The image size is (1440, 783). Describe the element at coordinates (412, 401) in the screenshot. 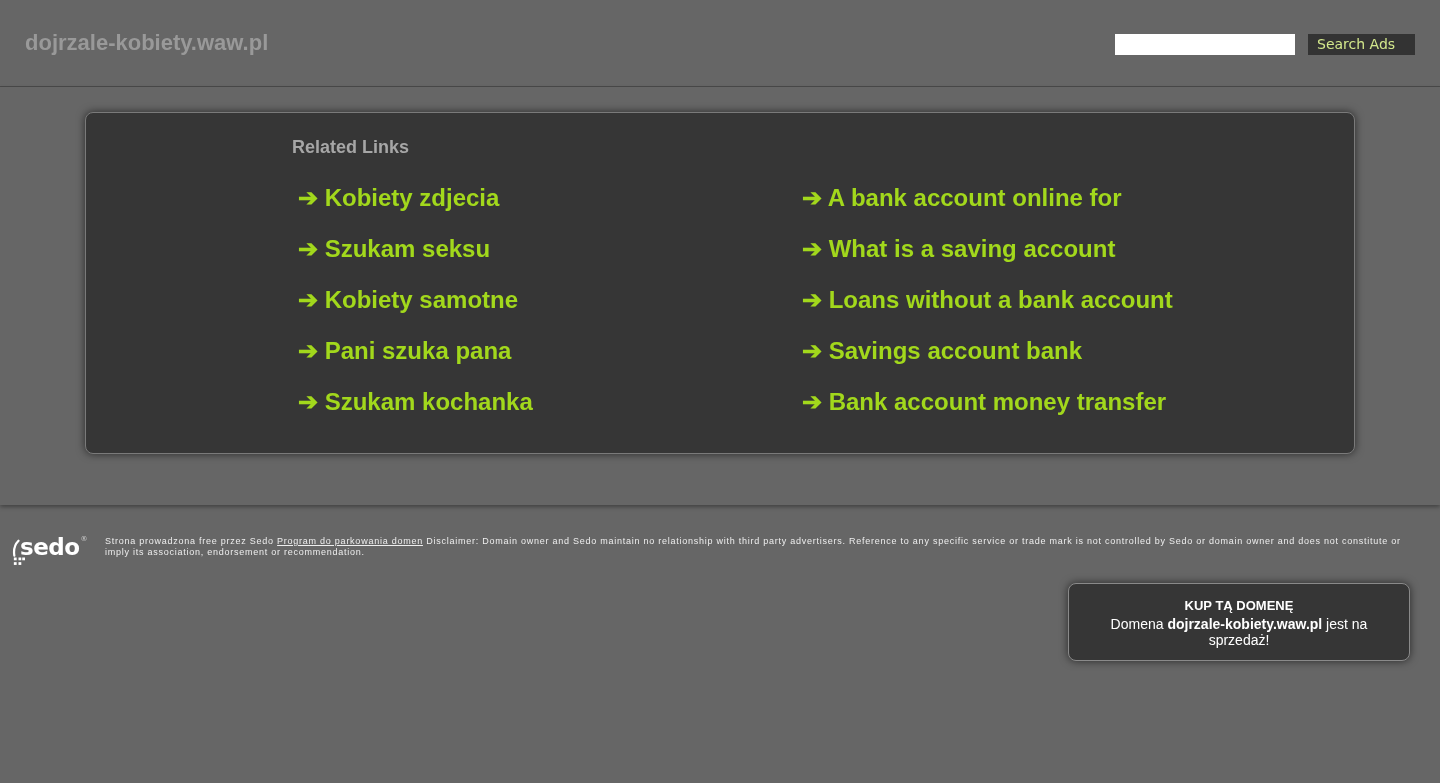

I see `related-link: ➔ Szukam kochanka` at that location.